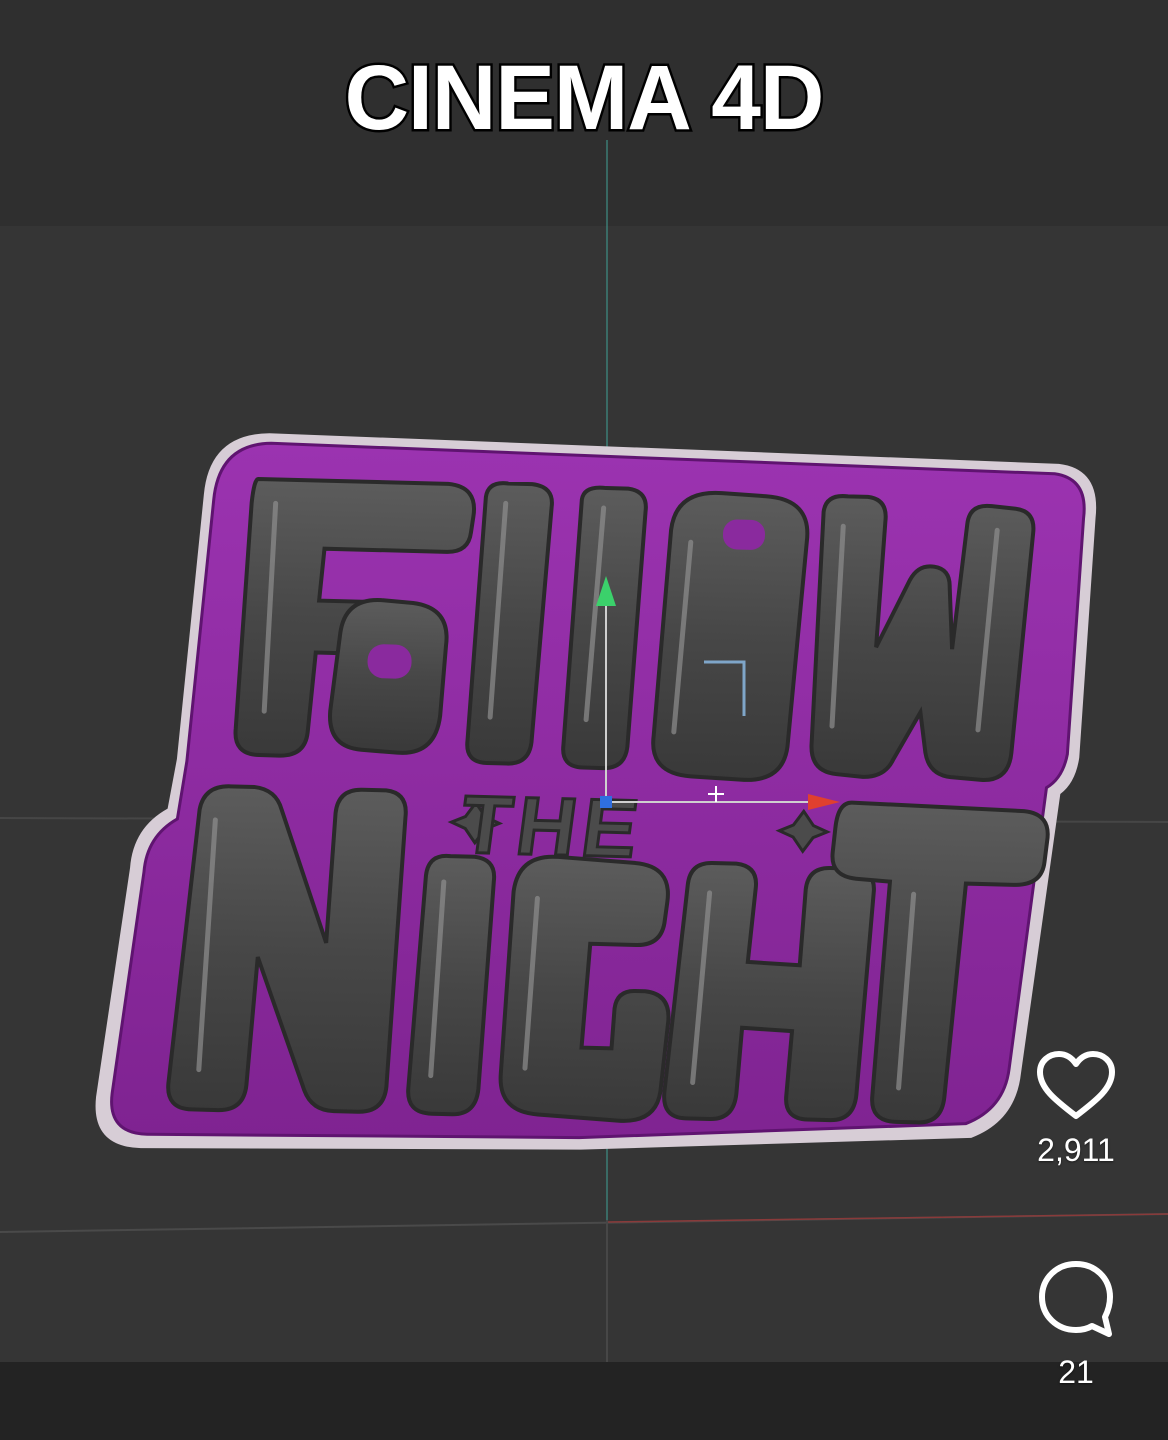  I want to click on like-button: 2,911, so click(1076, 1109).